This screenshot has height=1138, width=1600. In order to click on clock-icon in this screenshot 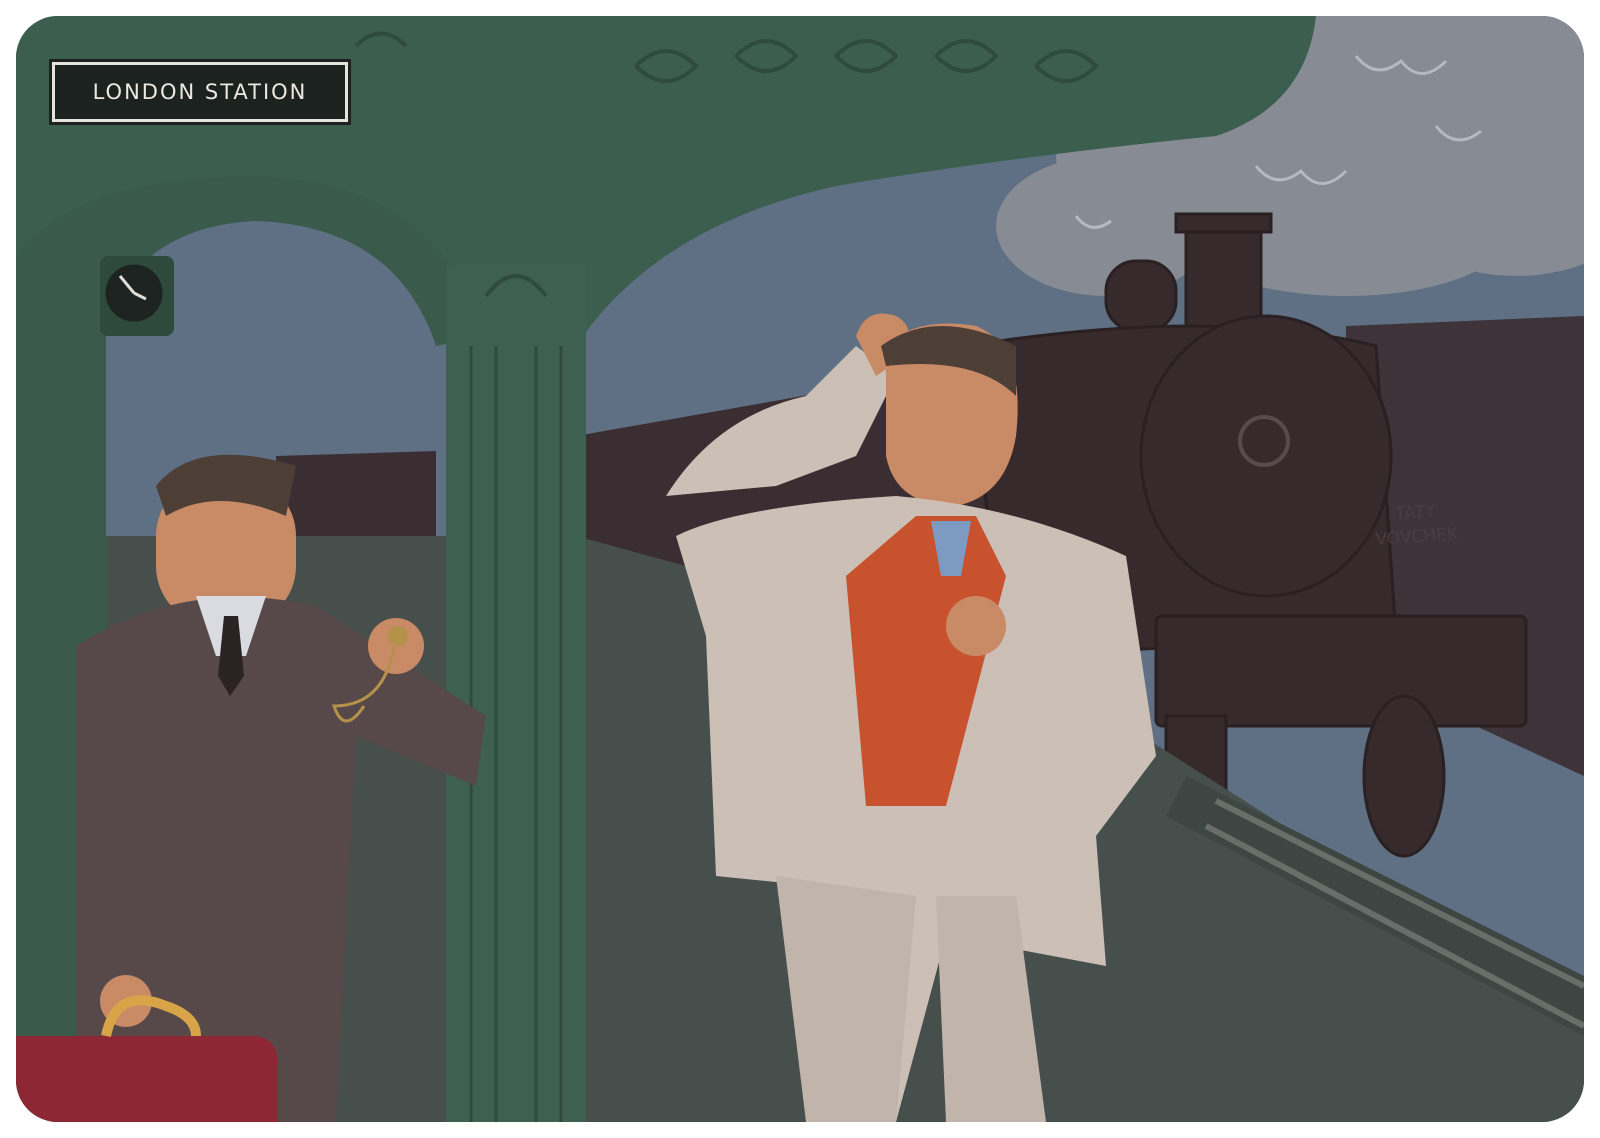, I will do `click(137, 296)`.